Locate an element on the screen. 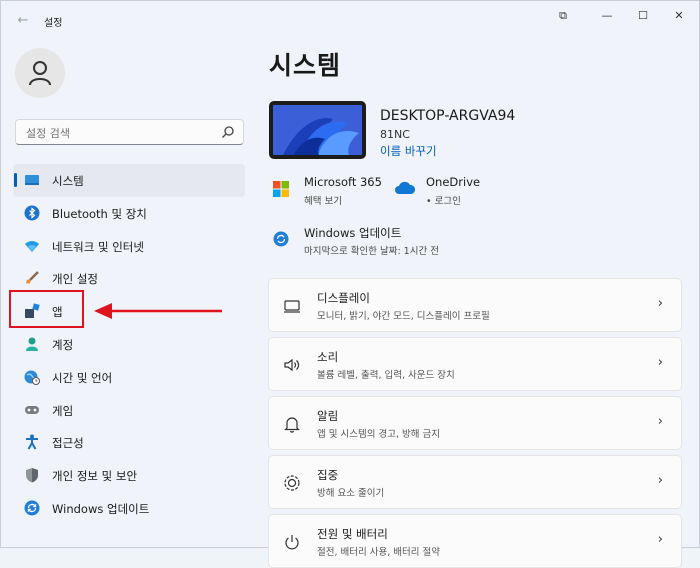 The image size is (700, 568). tile-title: OneDrive is located at coordinates (453, 182).